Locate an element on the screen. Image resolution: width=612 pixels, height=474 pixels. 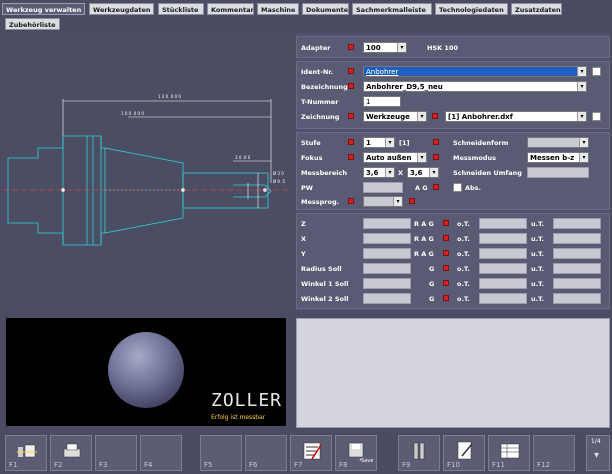
f6-button: F6 is located at coordinates (266, 453).